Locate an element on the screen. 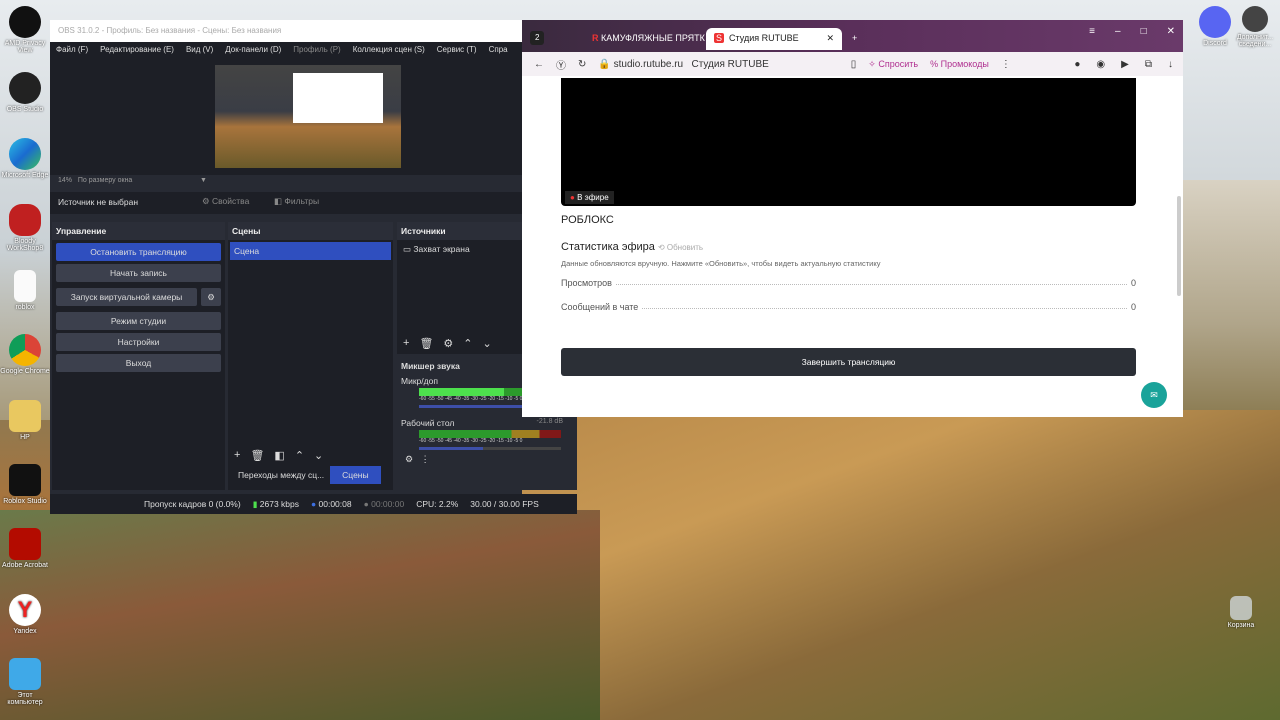 The height and width of the screenshot is (720, 1280). menu-view: Вид (V) is located at coordinates (199, 51).